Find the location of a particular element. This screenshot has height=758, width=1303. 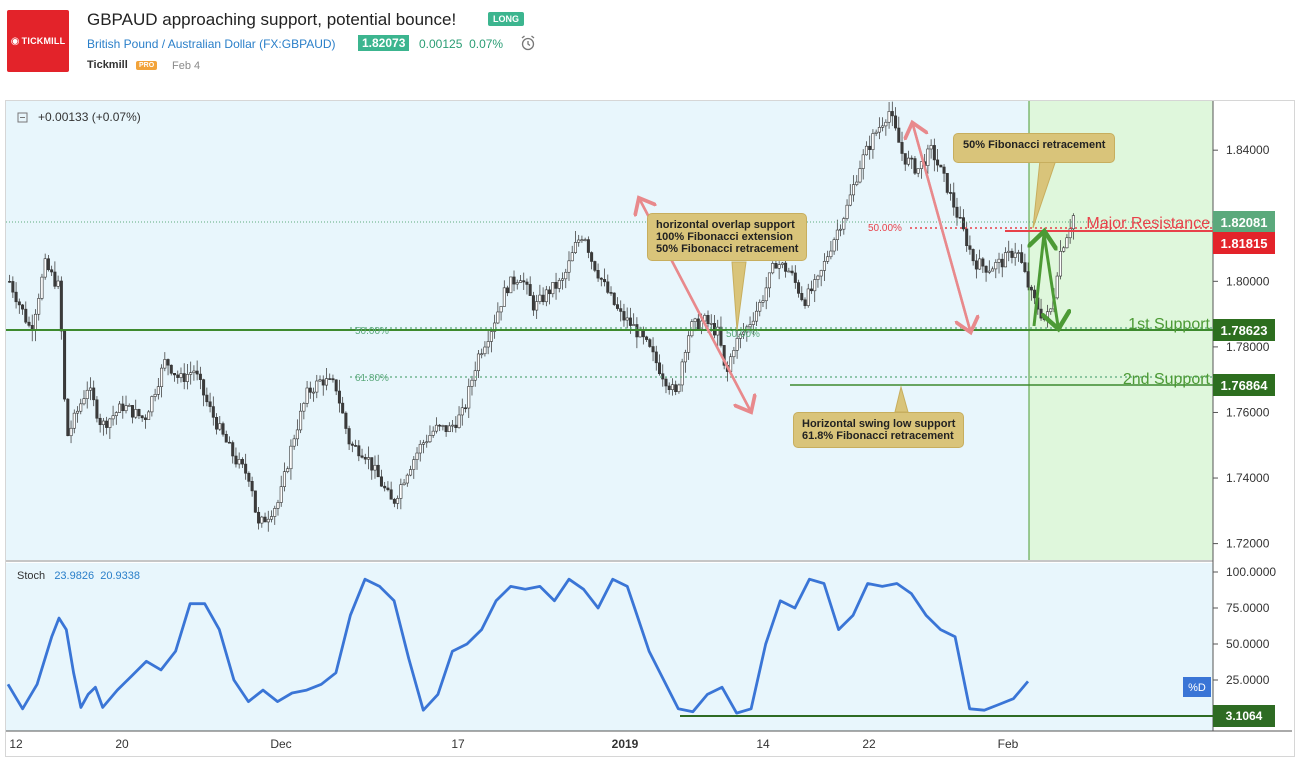

time-tick-label: 14 is located at coordinates (763, 744).